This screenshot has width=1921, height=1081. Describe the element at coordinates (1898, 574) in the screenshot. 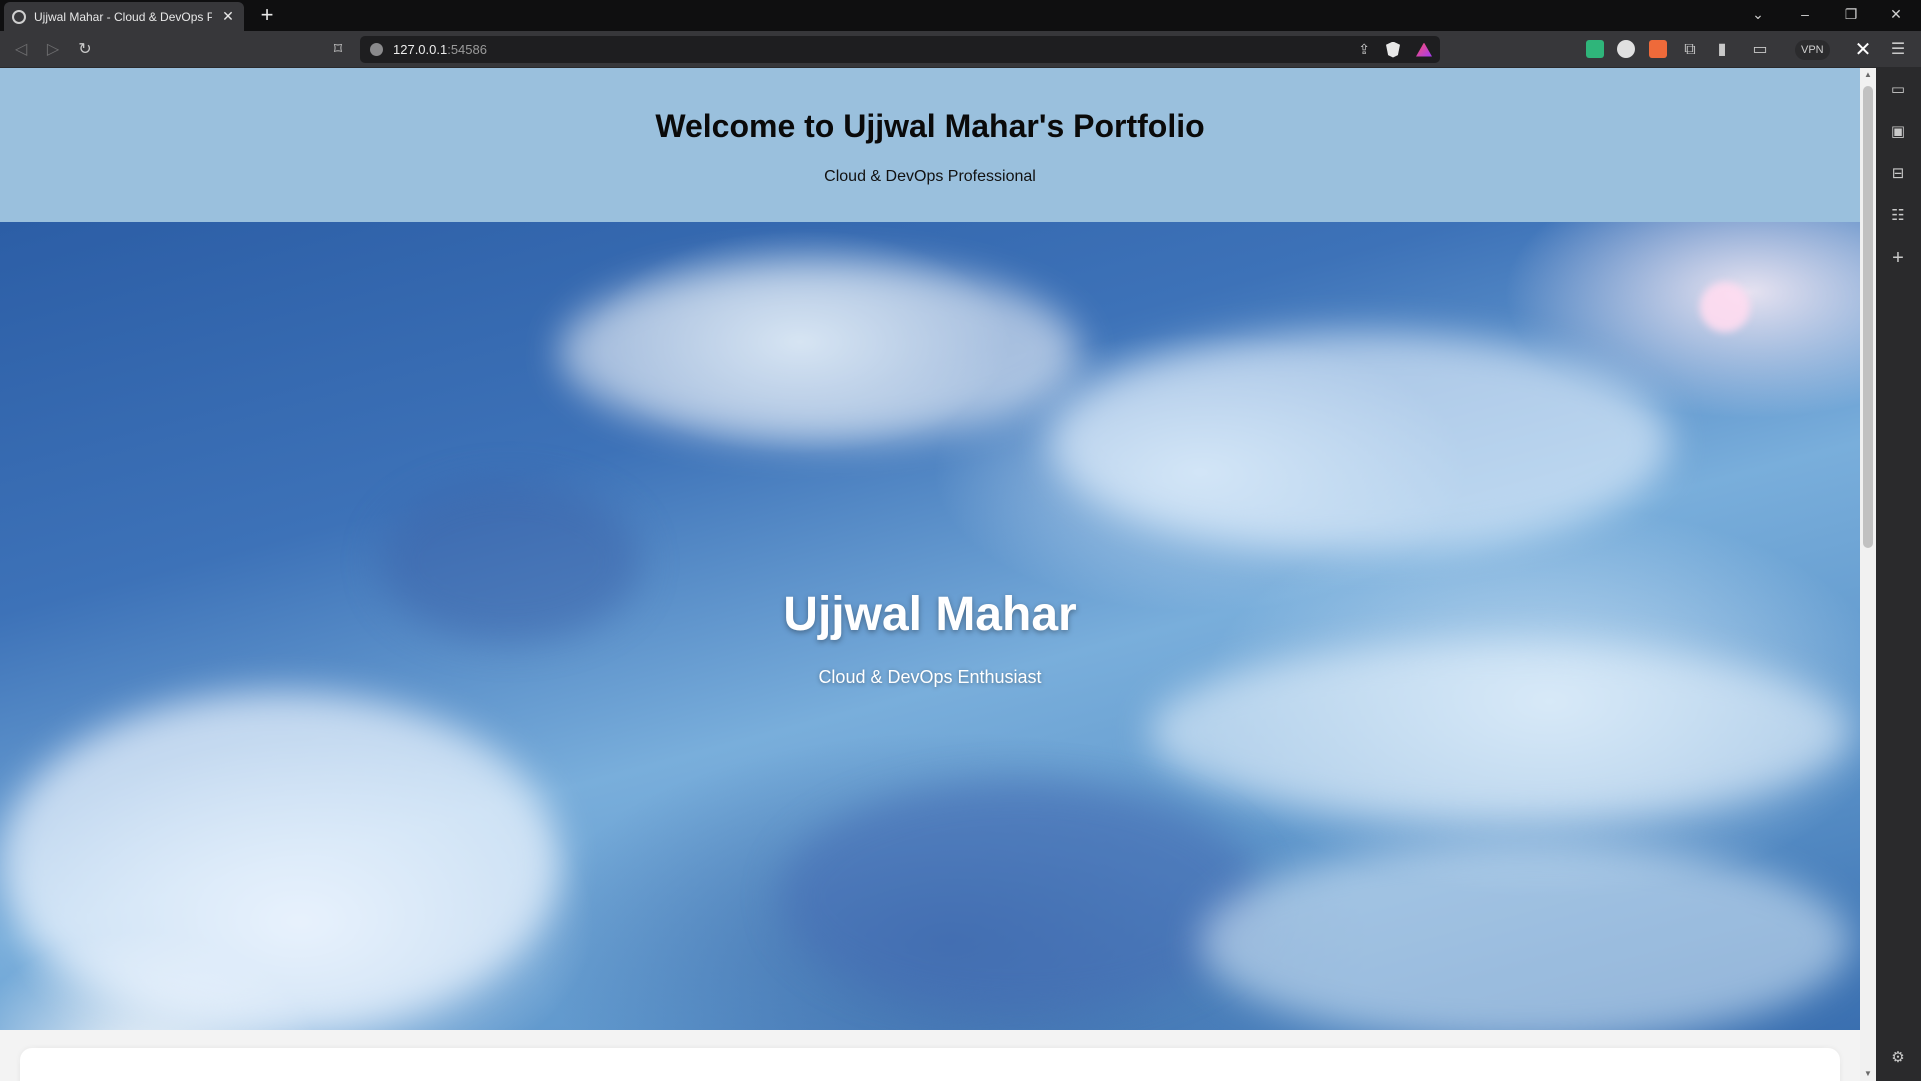

I see `browser-sidebar: ▭ ▣ ⊟ ☷ + ⚙` at that location.